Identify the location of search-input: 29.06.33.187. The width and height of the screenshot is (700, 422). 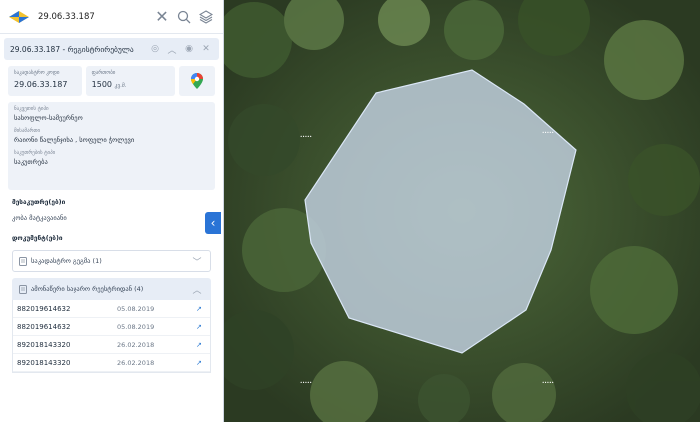
(93, 17).